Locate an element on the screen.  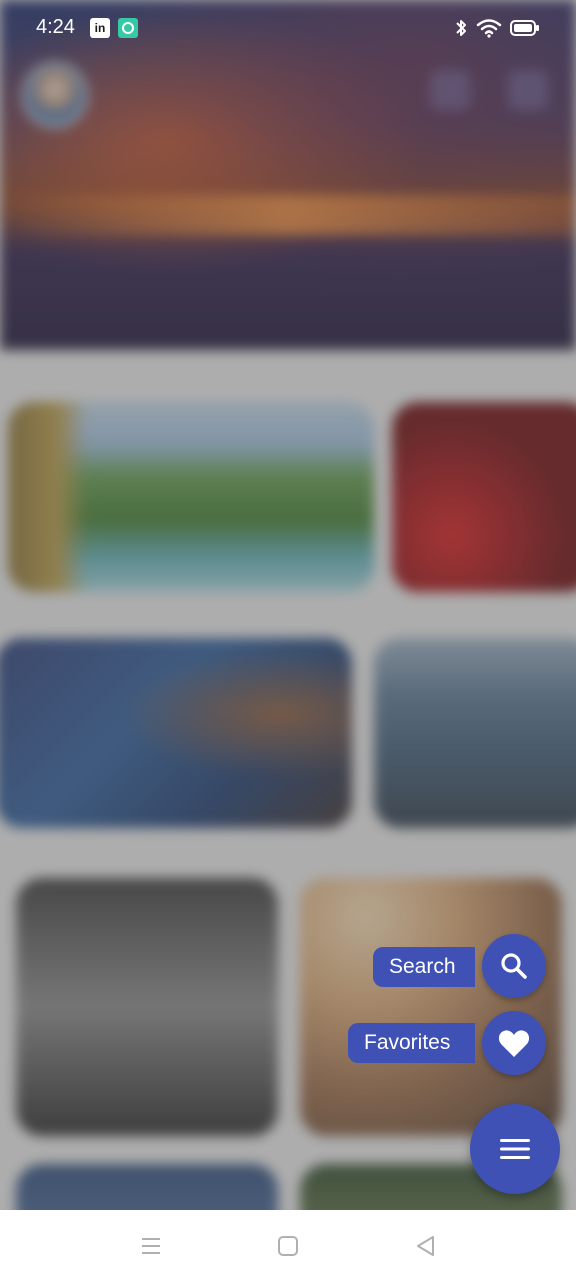
home-icon is located at coordinates (288, 1246).